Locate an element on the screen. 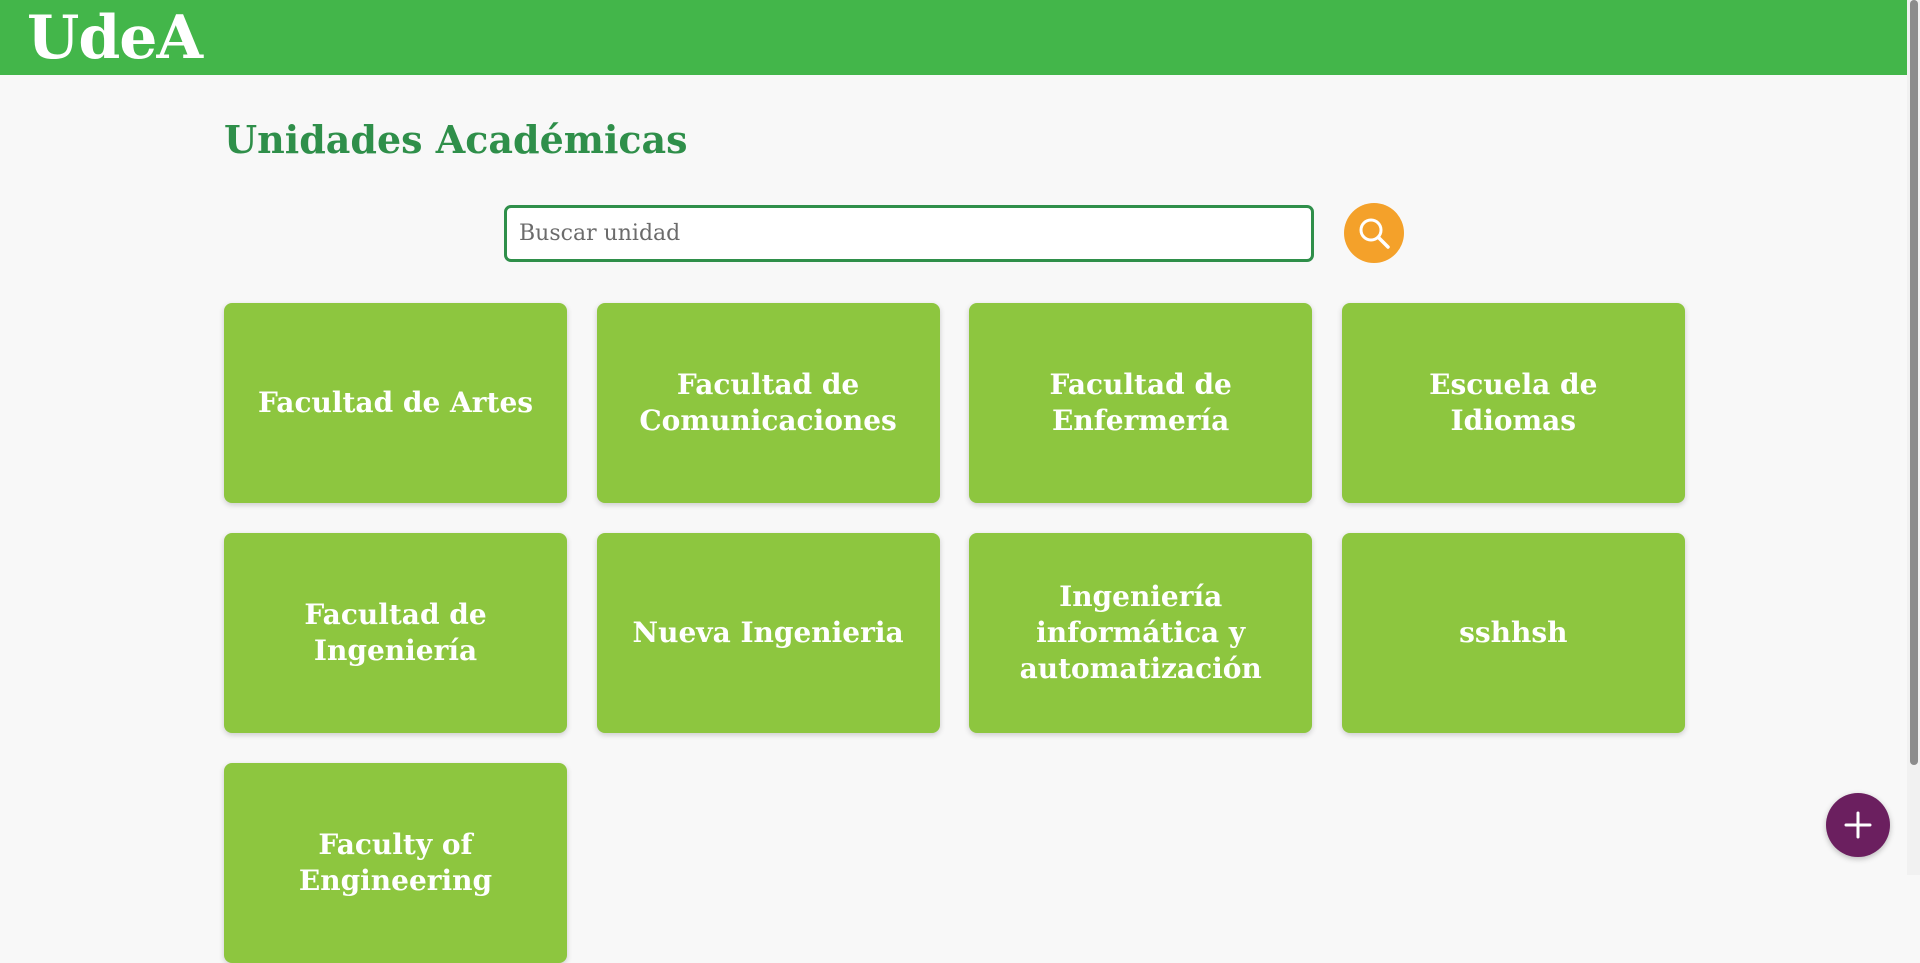 Image resolution: width=1920 pixels, height=963 pixels. unit-card-label: Facultad de Ingeniería is located at coordinates (395, 632).